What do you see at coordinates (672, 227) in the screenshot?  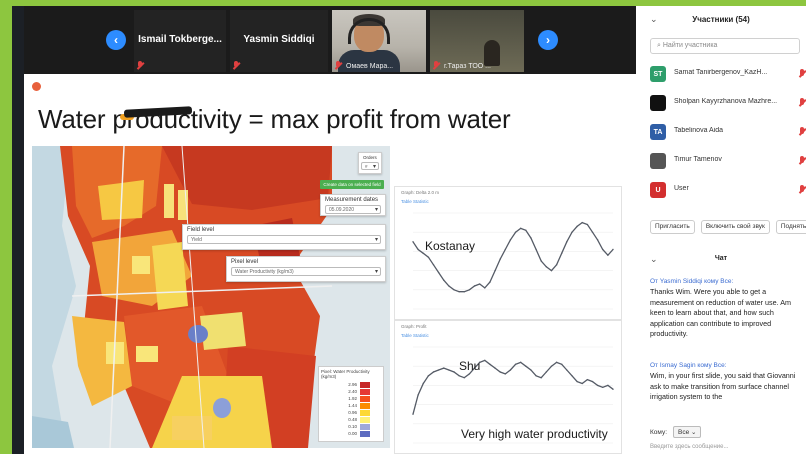 I see `invite-button: Пригласить` at bounding box center [672, 227].